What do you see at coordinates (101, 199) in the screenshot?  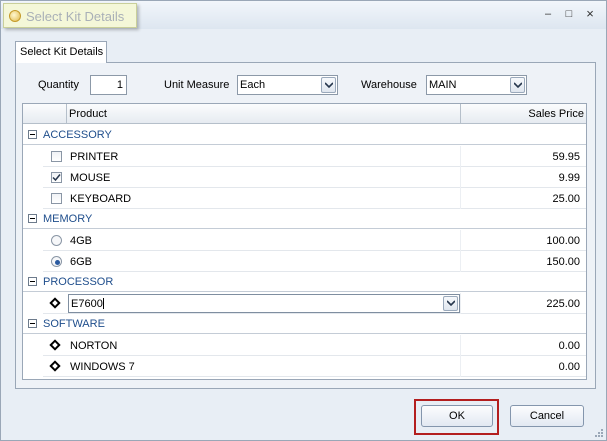 I see `product-name: KEYBOARD` at bounding box center [101, 199].